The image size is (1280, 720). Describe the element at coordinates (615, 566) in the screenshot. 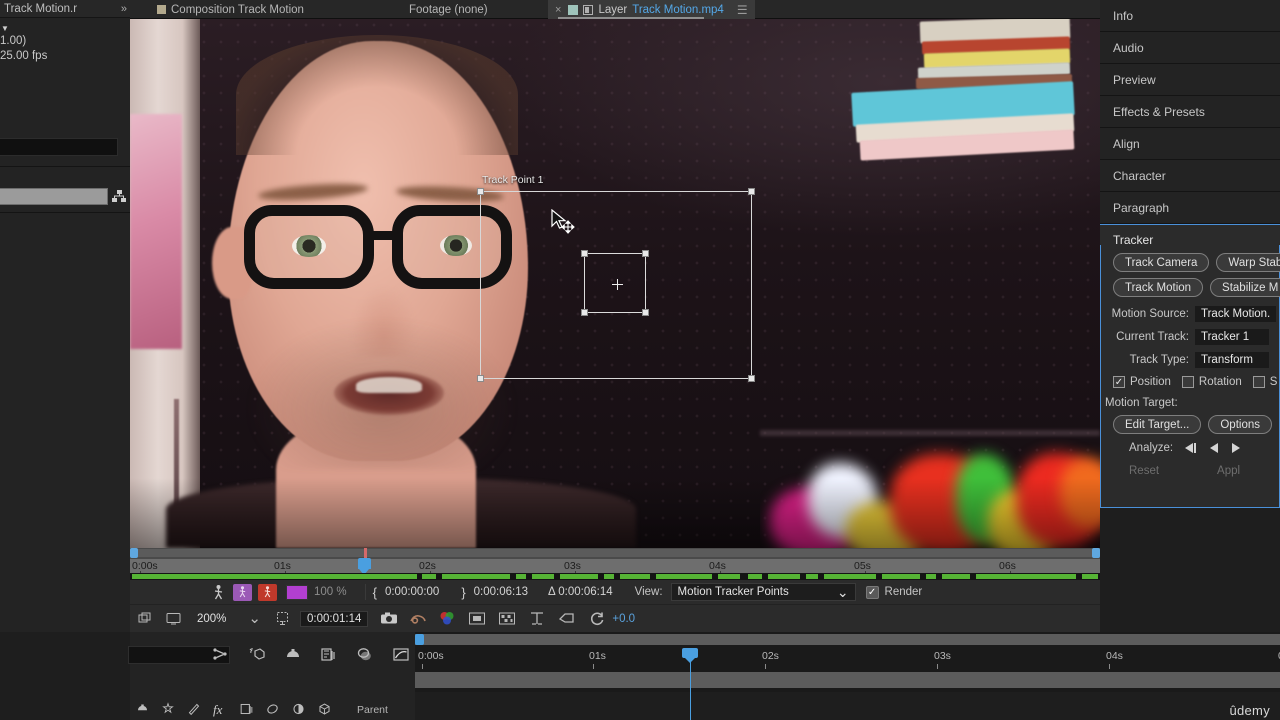

I see `viewer-time-ruler: 0:00s 01s 02s 03s 04s 05s 06s` at that location.